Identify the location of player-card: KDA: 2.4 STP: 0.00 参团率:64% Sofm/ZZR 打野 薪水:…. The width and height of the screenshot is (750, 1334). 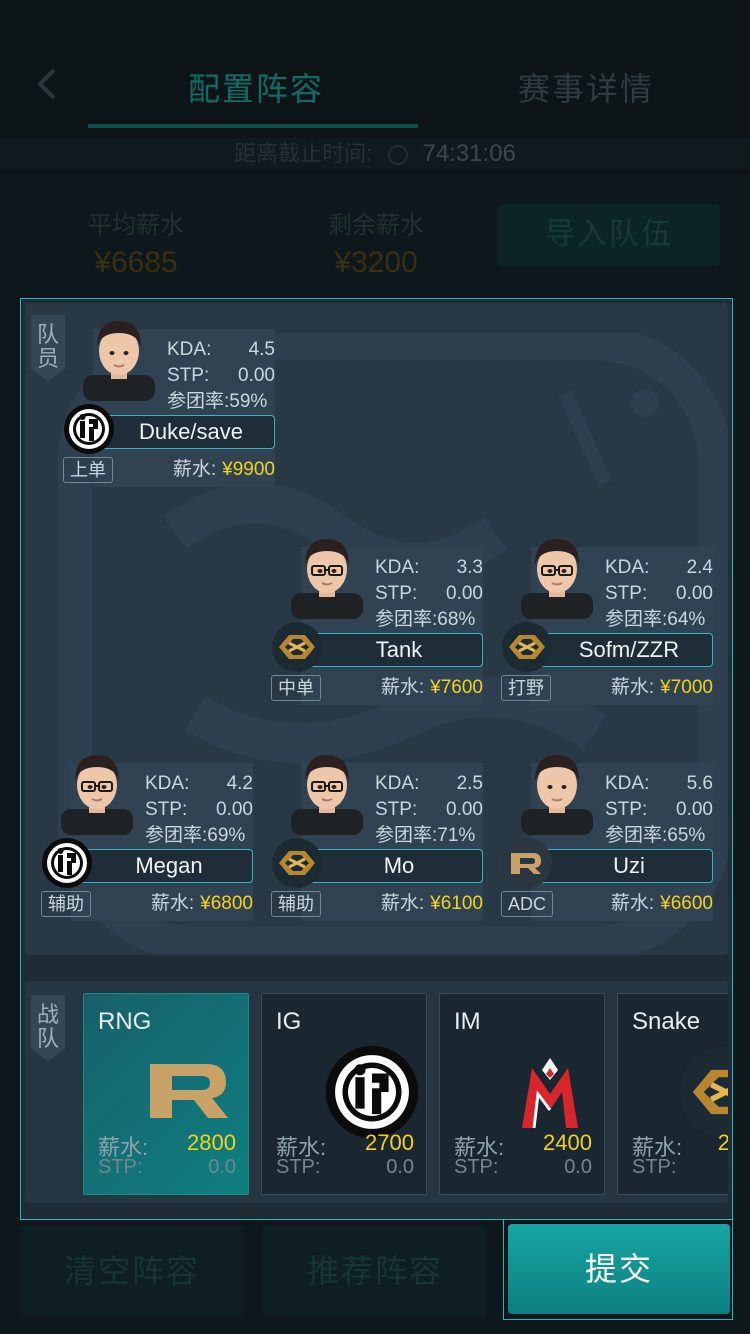
(607, 620).